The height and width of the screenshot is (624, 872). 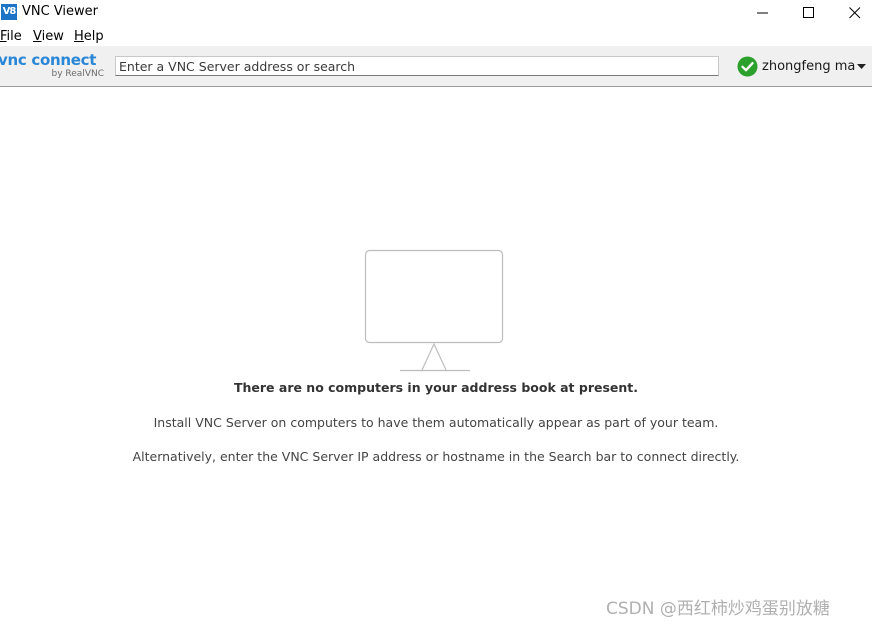 What do you see at coordinates (9, 12) in the screenshot?
I see `vnc-app-icon: V8` at bounding box center [9, 12].